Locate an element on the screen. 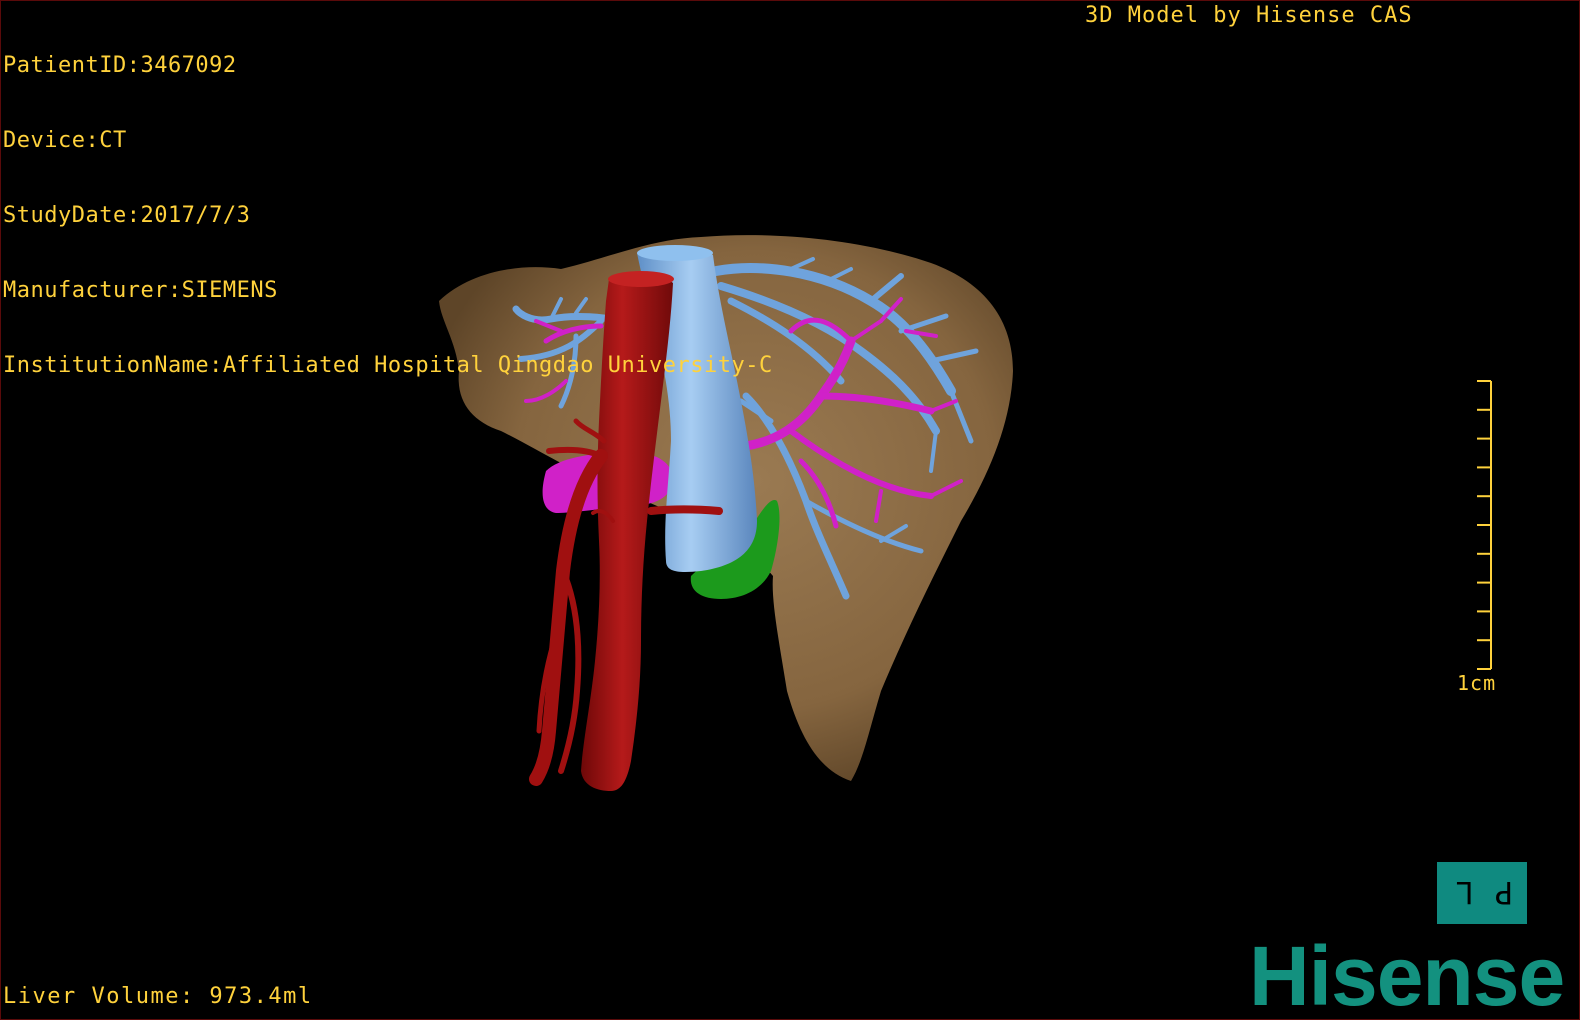 The width and height of the screenshot is (1580, 1020). liver-volume-text: Liver Volume: 973.4ml is located at coordinates (158, 996).